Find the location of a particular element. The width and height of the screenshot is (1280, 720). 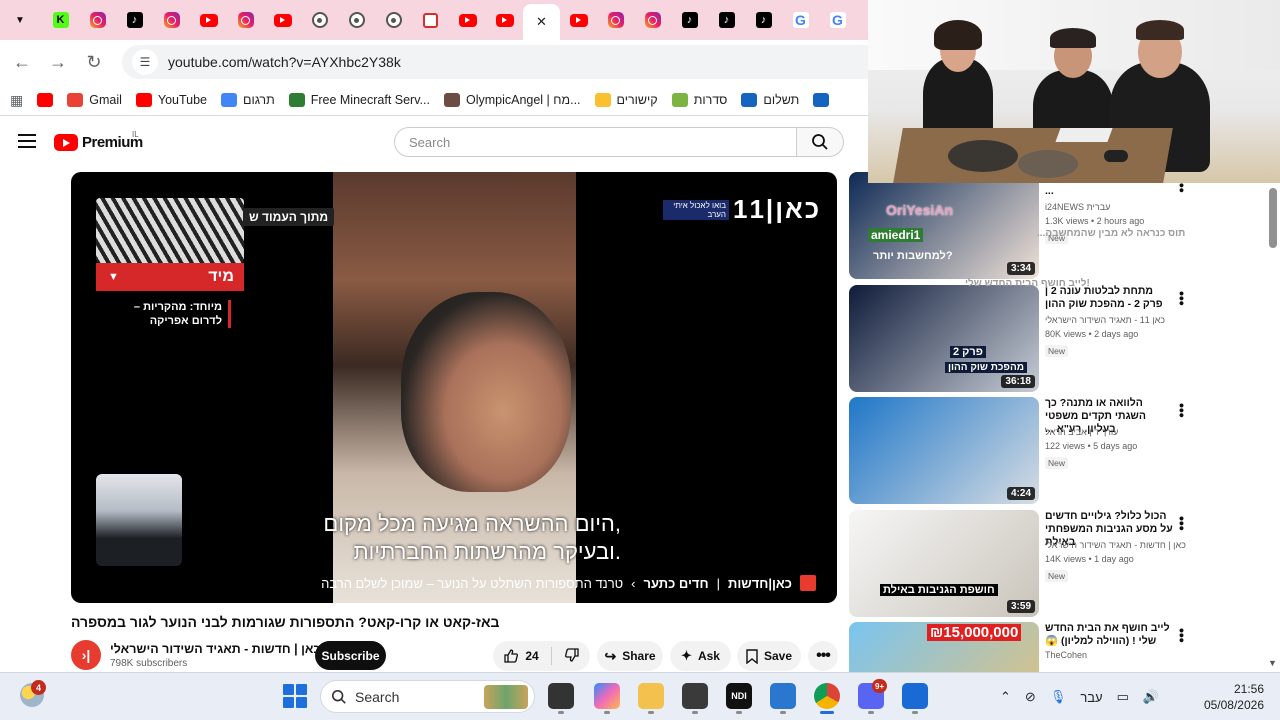

bookmark-item: קישורים is located at coordinates (626, 100).